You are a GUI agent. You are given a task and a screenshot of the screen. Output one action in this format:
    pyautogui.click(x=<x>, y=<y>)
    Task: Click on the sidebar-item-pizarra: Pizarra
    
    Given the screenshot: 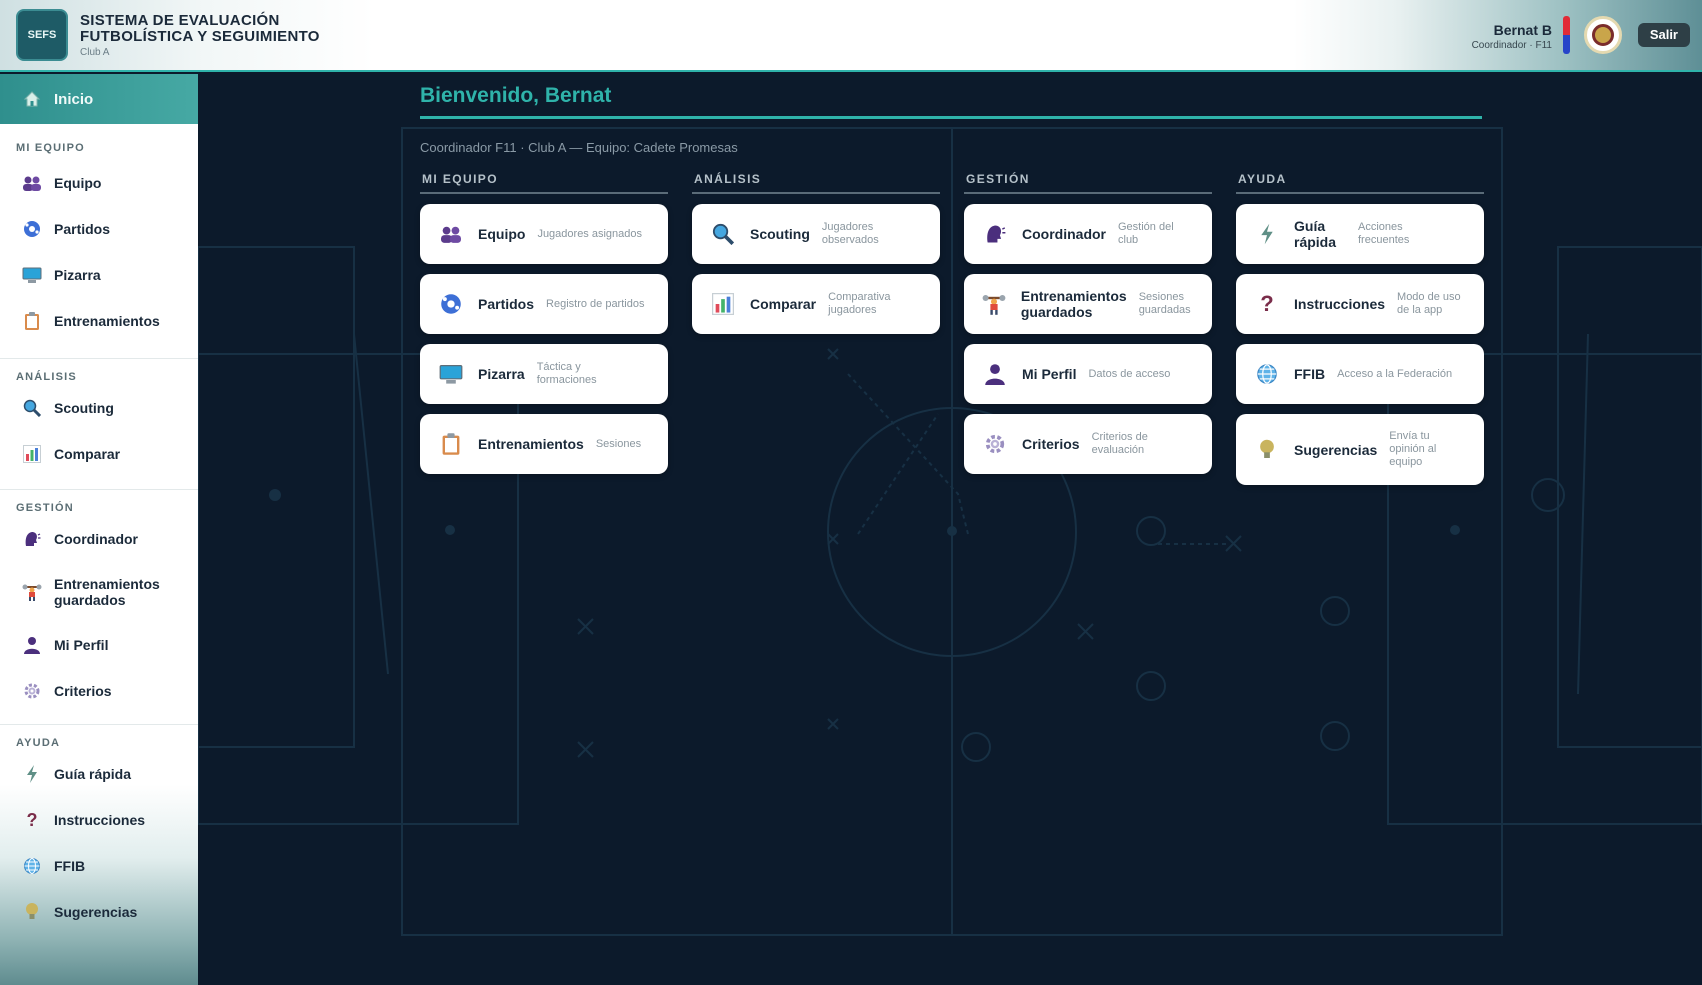 What is the action you would take?
    pyautogui.click(x=99, y=275)
    